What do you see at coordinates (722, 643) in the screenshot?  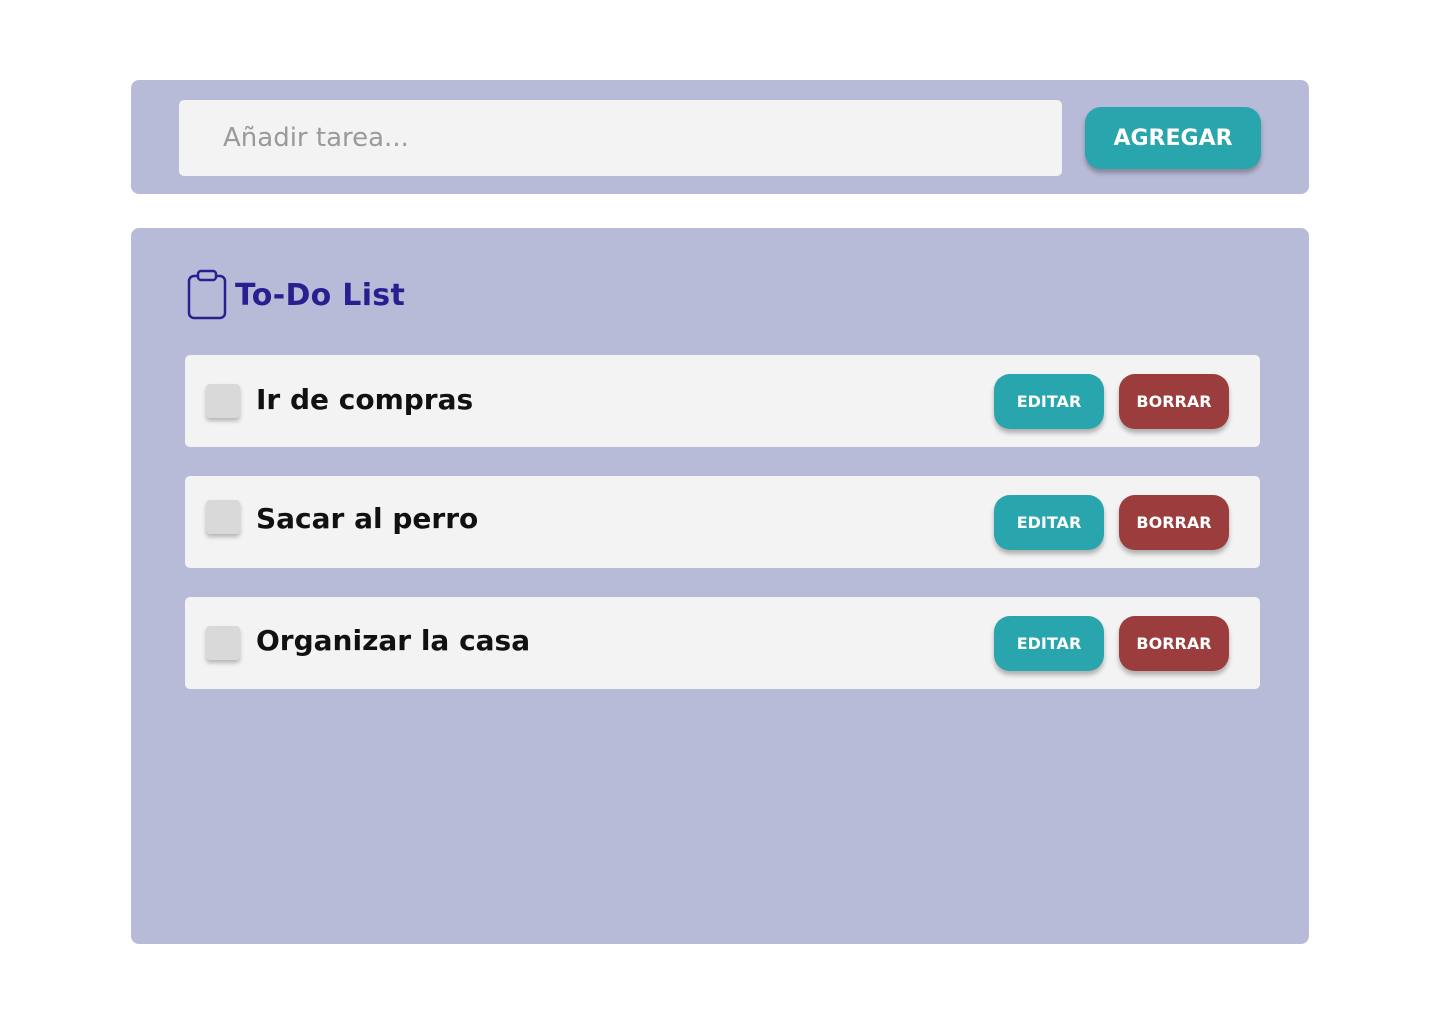 I see `task-row: Organizar la casa EDITAR BORRAR` at bounding box center [722, 643].